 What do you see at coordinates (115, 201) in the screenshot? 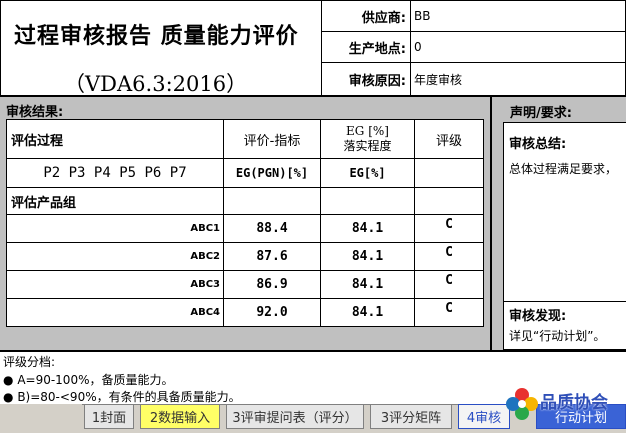
I see `product-group-label: 评估产品组` at bounding box center [115, 201].